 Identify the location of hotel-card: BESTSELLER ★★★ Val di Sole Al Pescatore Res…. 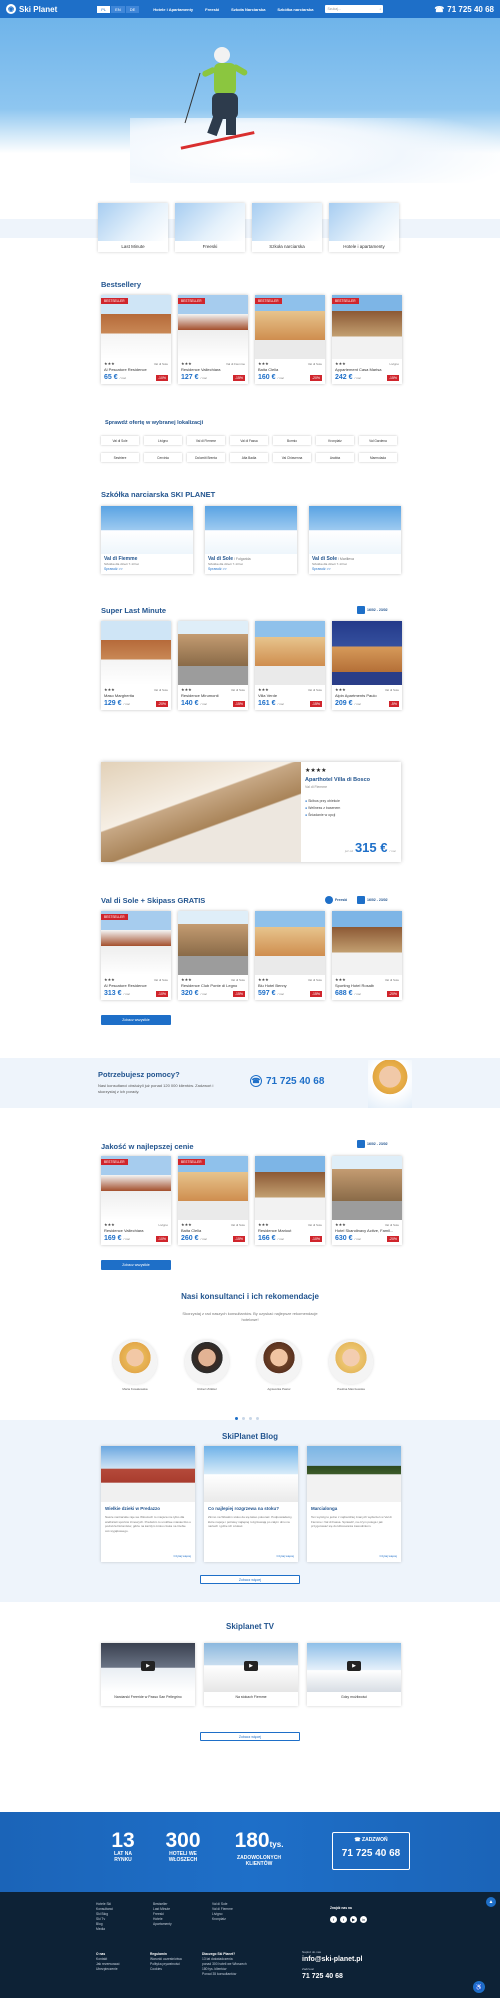
(136, 955).